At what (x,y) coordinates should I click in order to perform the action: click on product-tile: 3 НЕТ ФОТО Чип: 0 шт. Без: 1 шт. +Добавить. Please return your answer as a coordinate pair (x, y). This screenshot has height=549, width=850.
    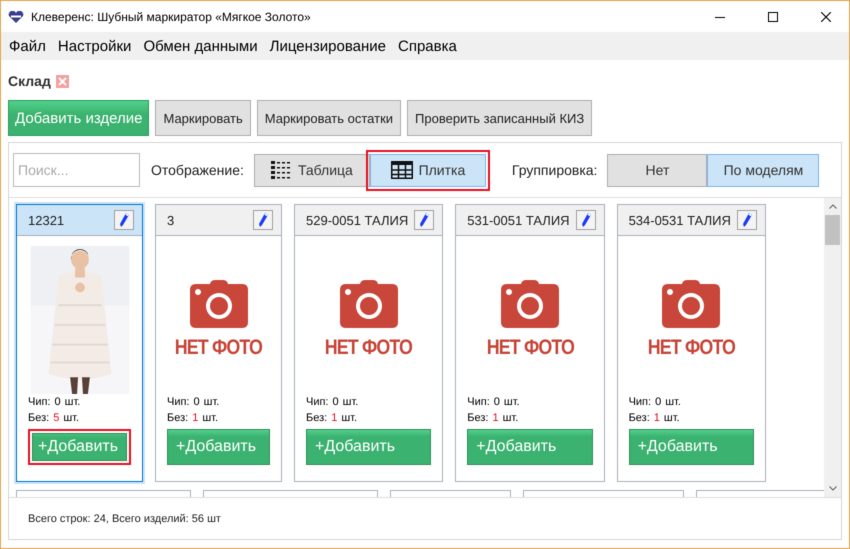
    Looking at the image, I should click on (218, 343).